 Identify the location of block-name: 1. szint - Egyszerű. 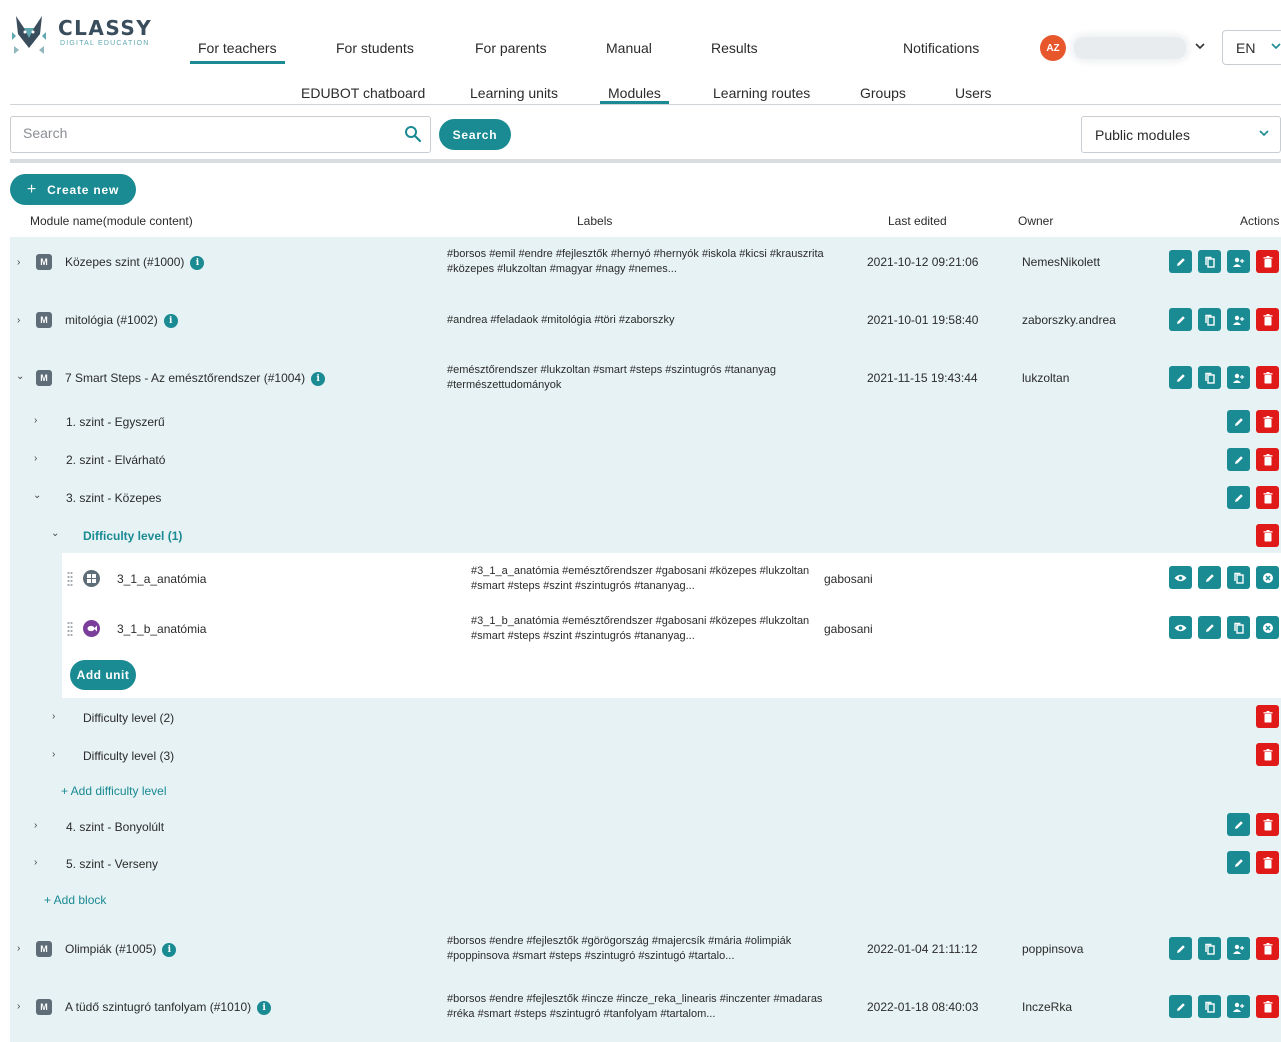
(115, 422).